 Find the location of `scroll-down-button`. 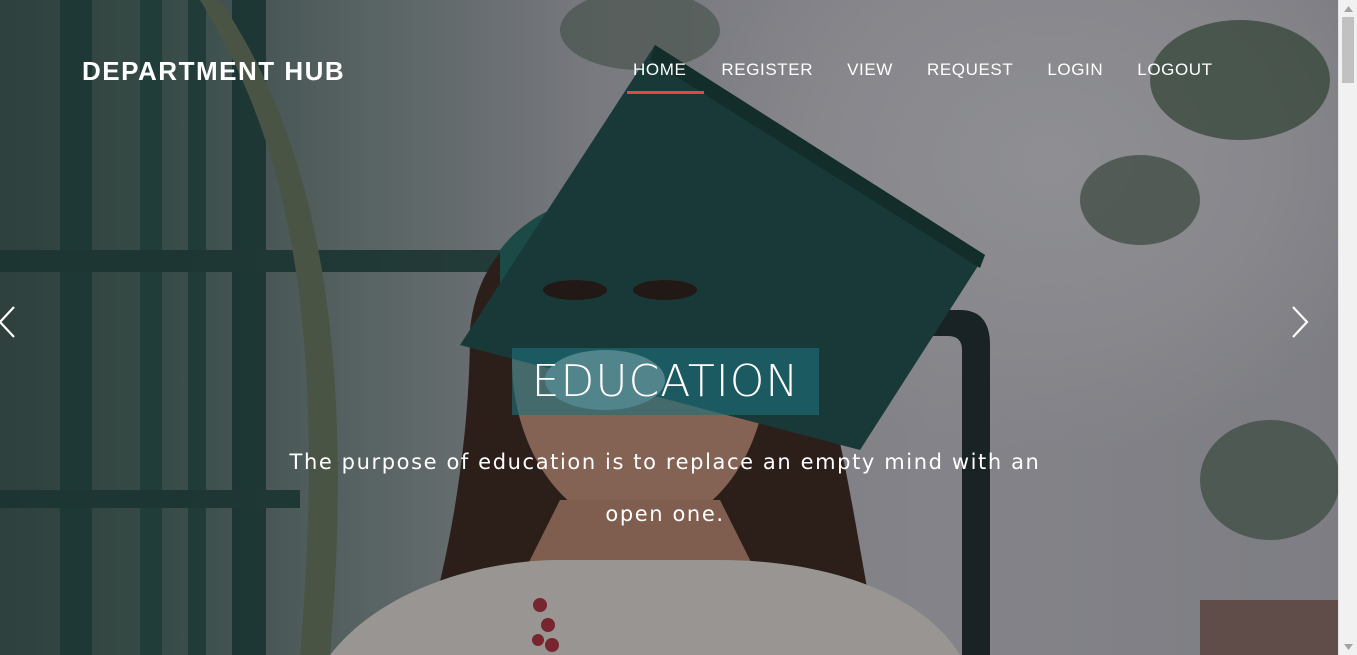

scroll-down-button is located at coordinates (1348, 646).